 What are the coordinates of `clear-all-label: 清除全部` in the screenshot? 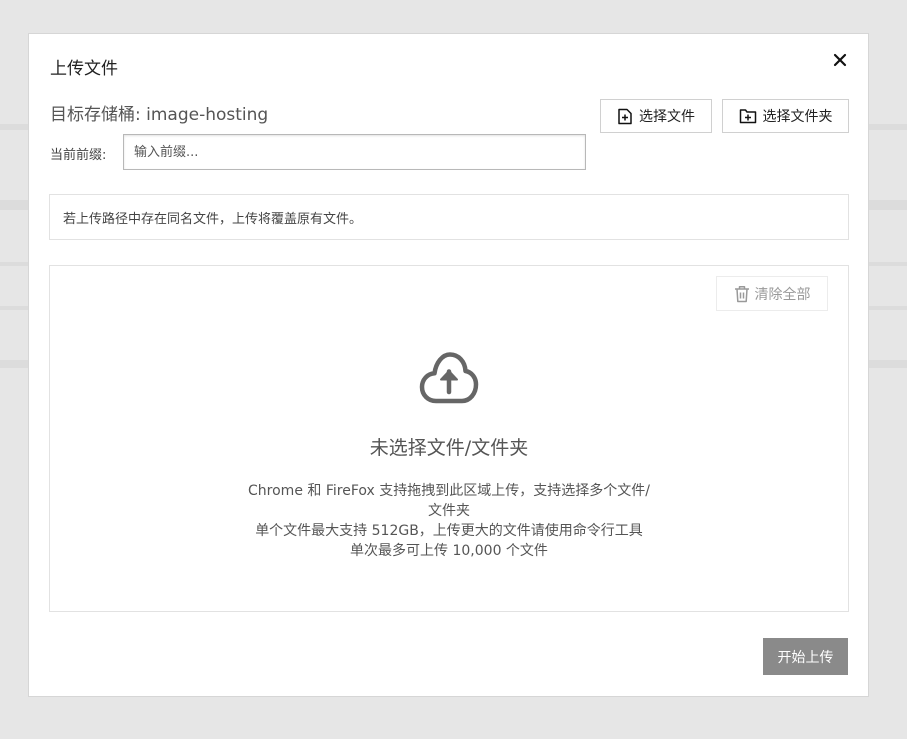 It's located at (782, 294).